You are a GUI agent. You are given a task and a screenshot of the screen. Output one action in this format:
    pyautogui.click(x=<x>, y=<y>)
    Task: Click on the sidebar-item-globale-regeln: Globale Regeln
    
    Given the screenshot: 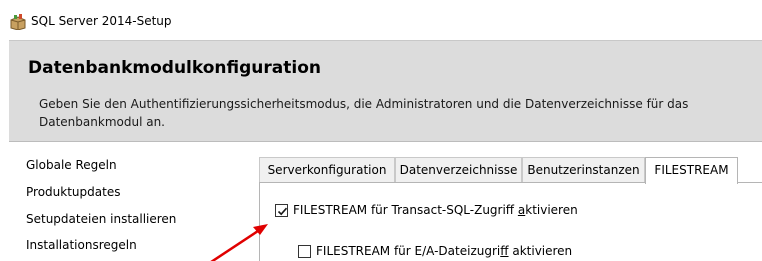 What is the action you would take?
    pyautogui.click(x=71, y=165)
    